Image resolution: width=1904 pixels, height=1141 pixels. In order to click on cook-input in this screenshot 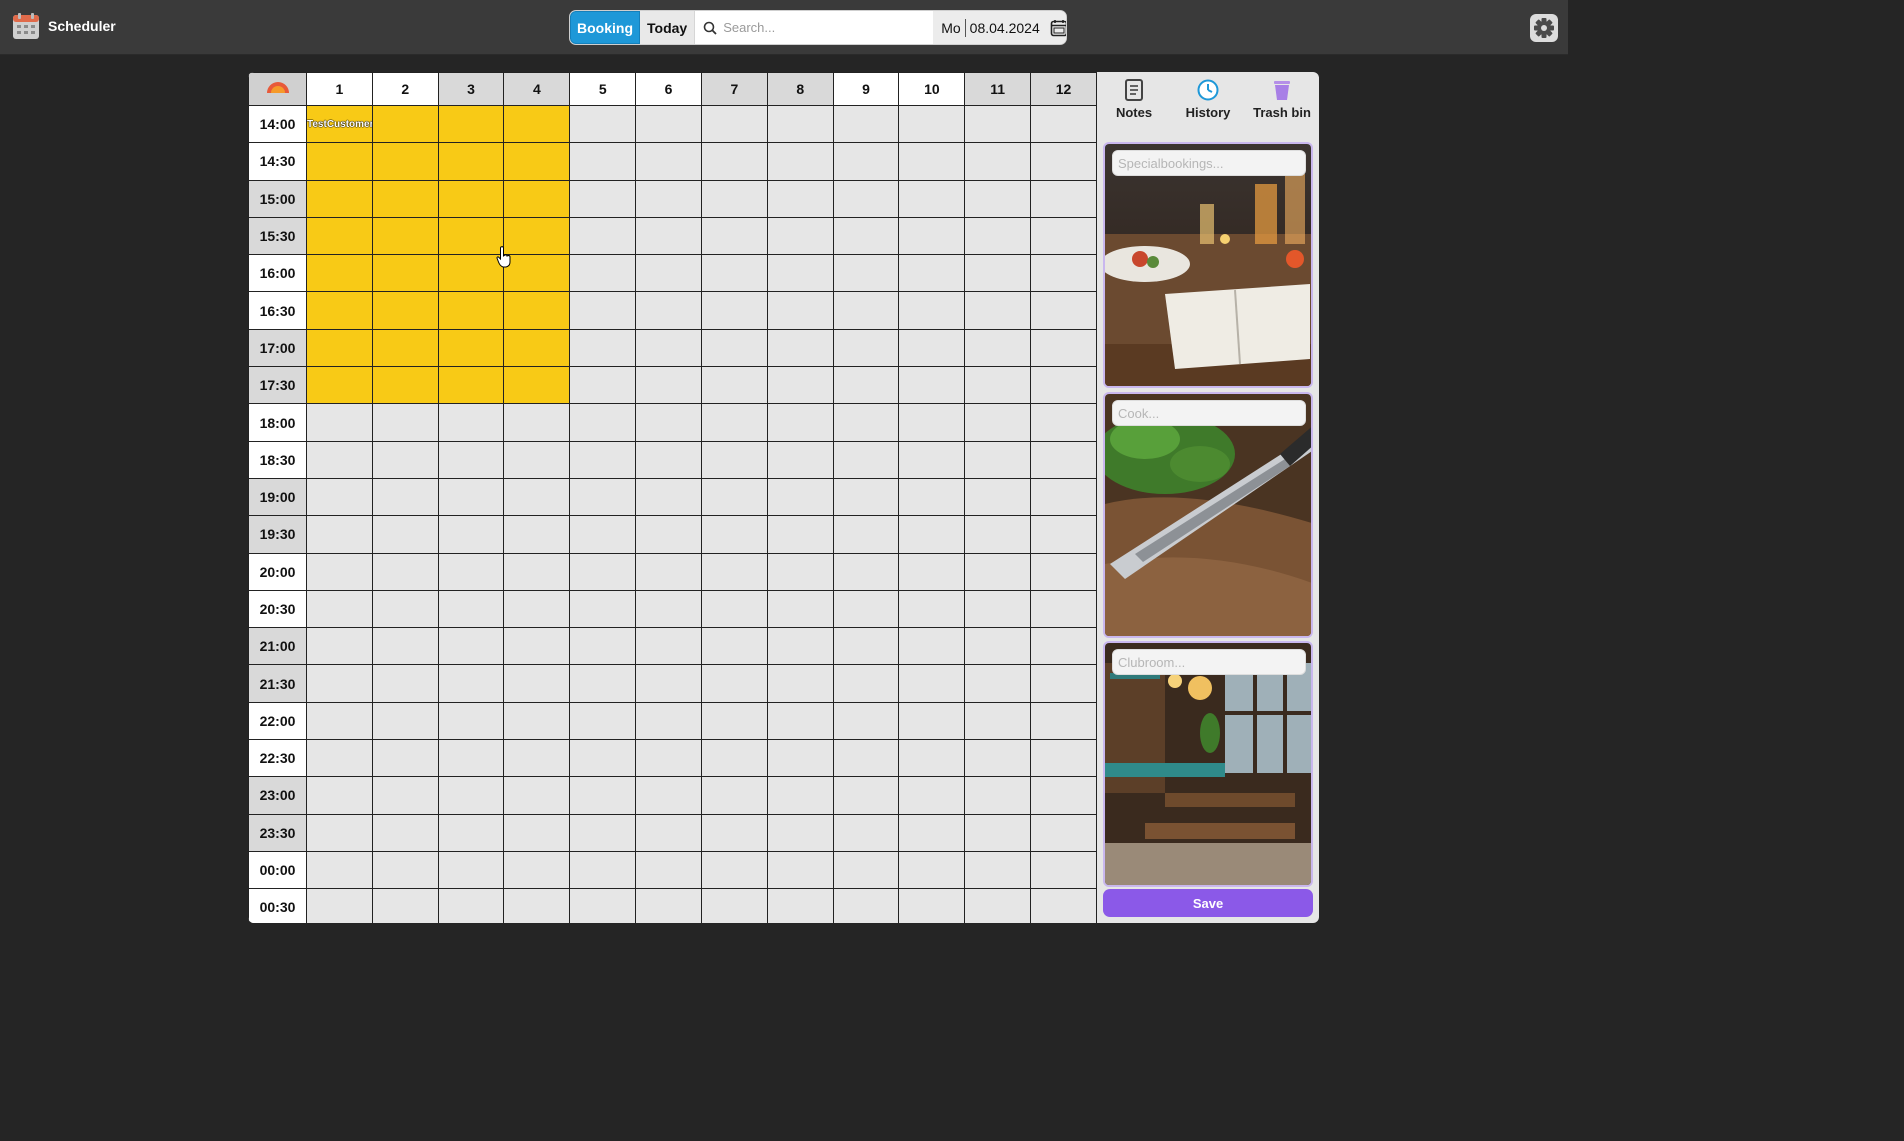, I will do `click(1209, 413)`.